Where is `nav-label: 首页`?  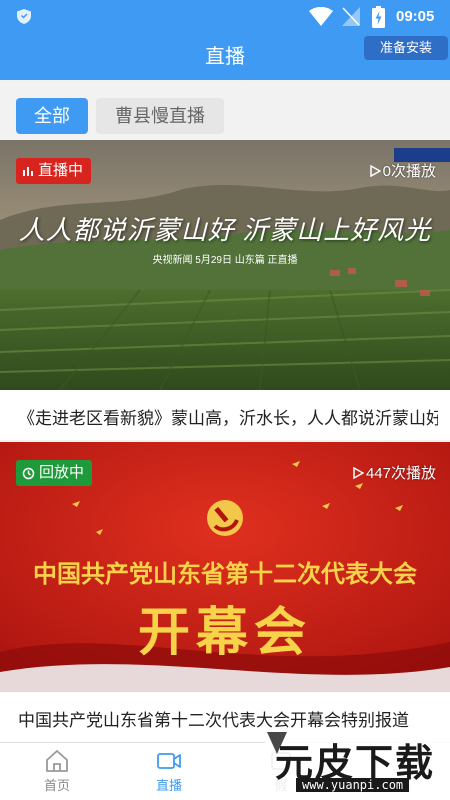 nav-label: 首页 is located at coordinates (56, 785).